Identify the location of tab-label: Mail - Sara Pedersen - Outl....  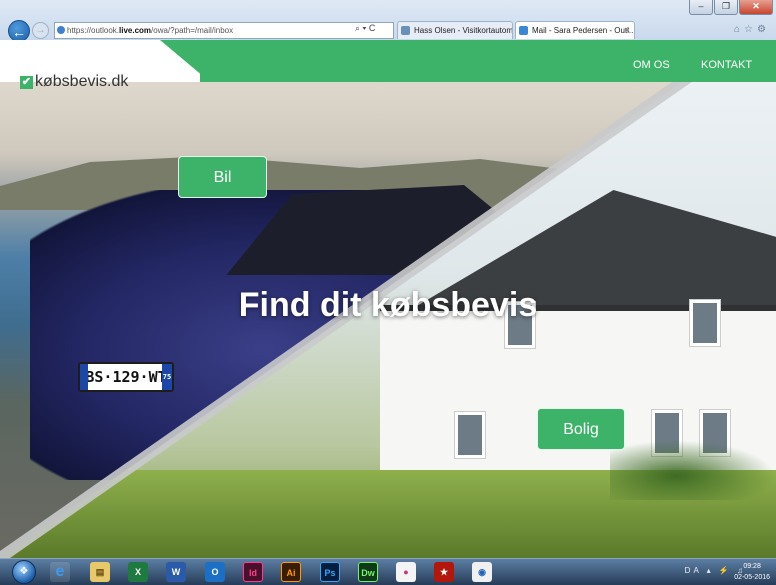
(583, 30).